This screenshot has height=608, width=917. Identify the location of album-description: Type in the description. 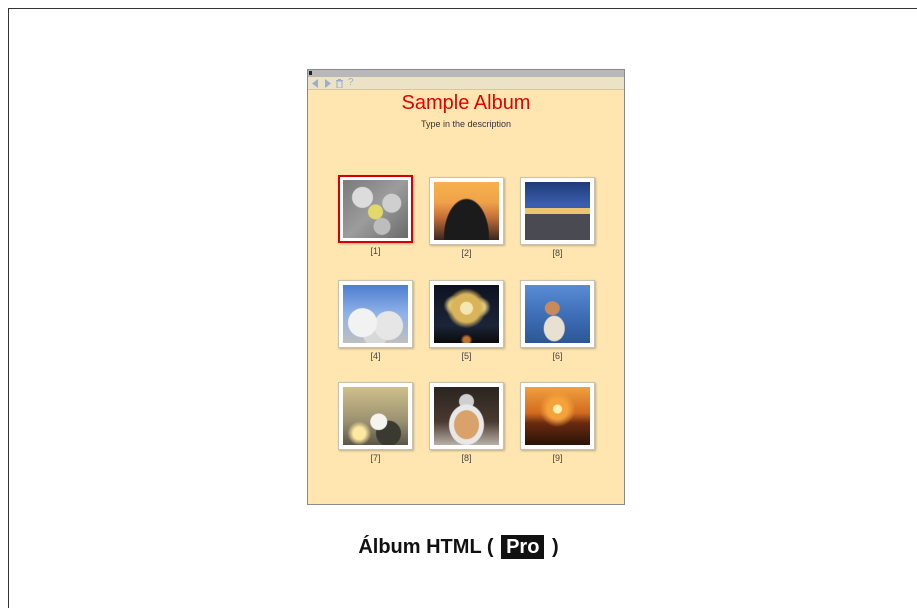
(466, 124).